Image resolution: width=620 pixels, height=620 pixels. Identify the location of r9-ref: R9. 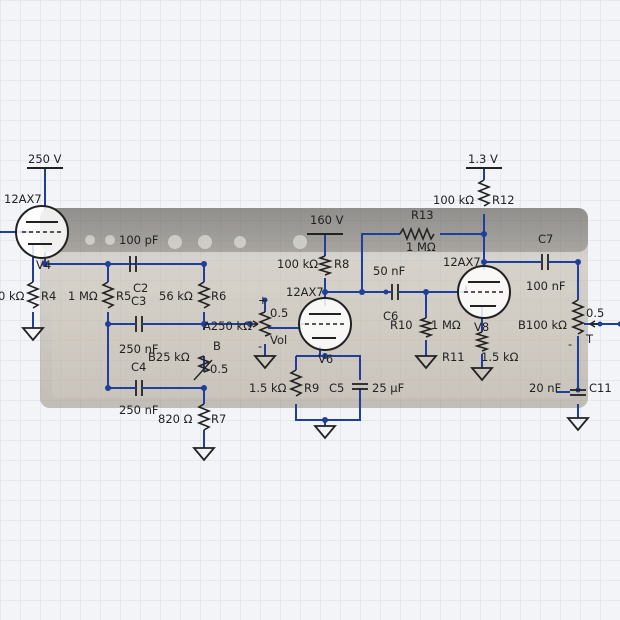
(311, 388).